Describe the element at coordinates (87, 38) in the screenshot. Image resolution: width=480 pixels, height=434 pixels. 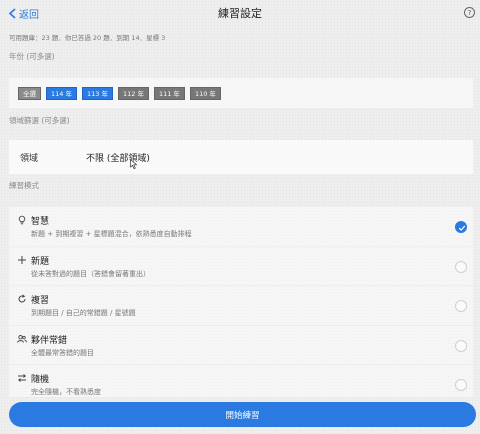
I see `question-bank-info: 可用題庫：23 題．你已答過 20 題．到期 14．星標 3` at that location.